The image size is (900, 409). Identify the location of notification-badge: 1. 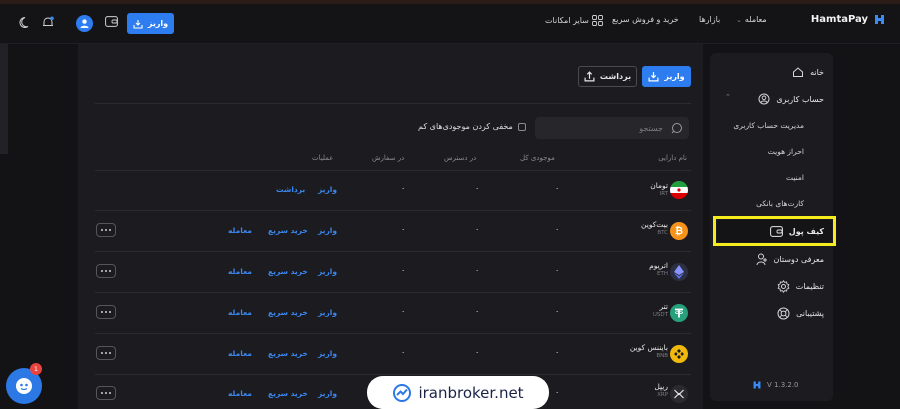
(36, 369).